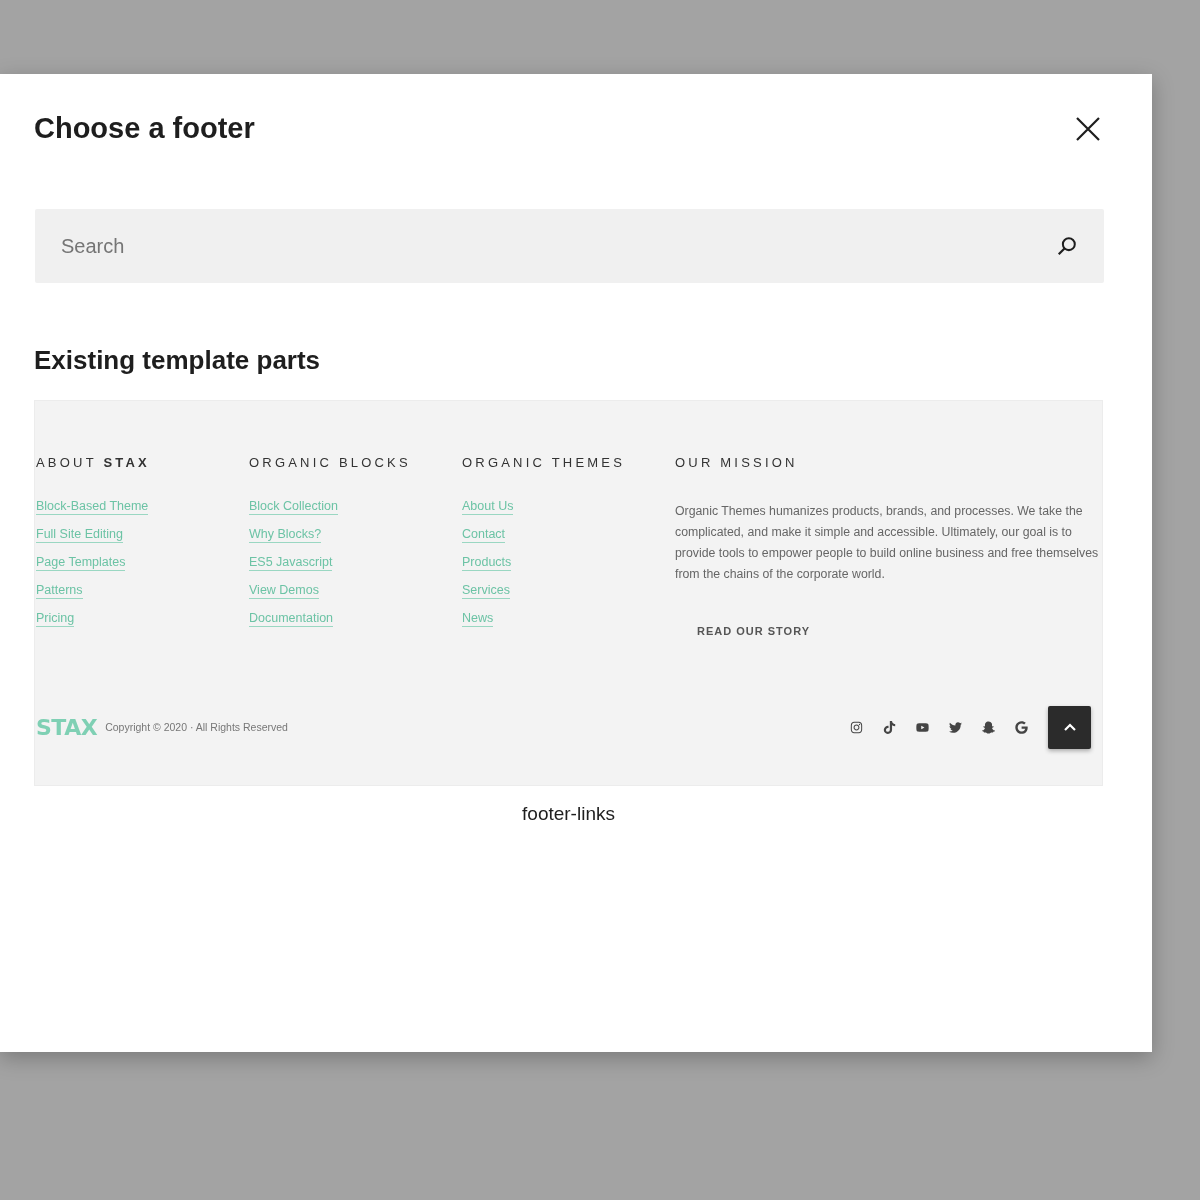 Image resolution: width=1200 pixels, height=1200 pixels. I want to click on tiktok-icon, so click(889, 727).